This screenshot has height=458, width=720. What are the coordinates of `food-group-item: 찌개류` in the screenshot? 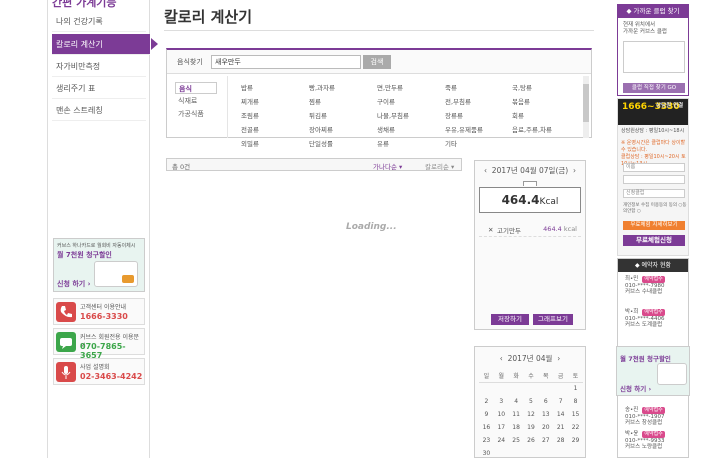 It's located at (250, 101).